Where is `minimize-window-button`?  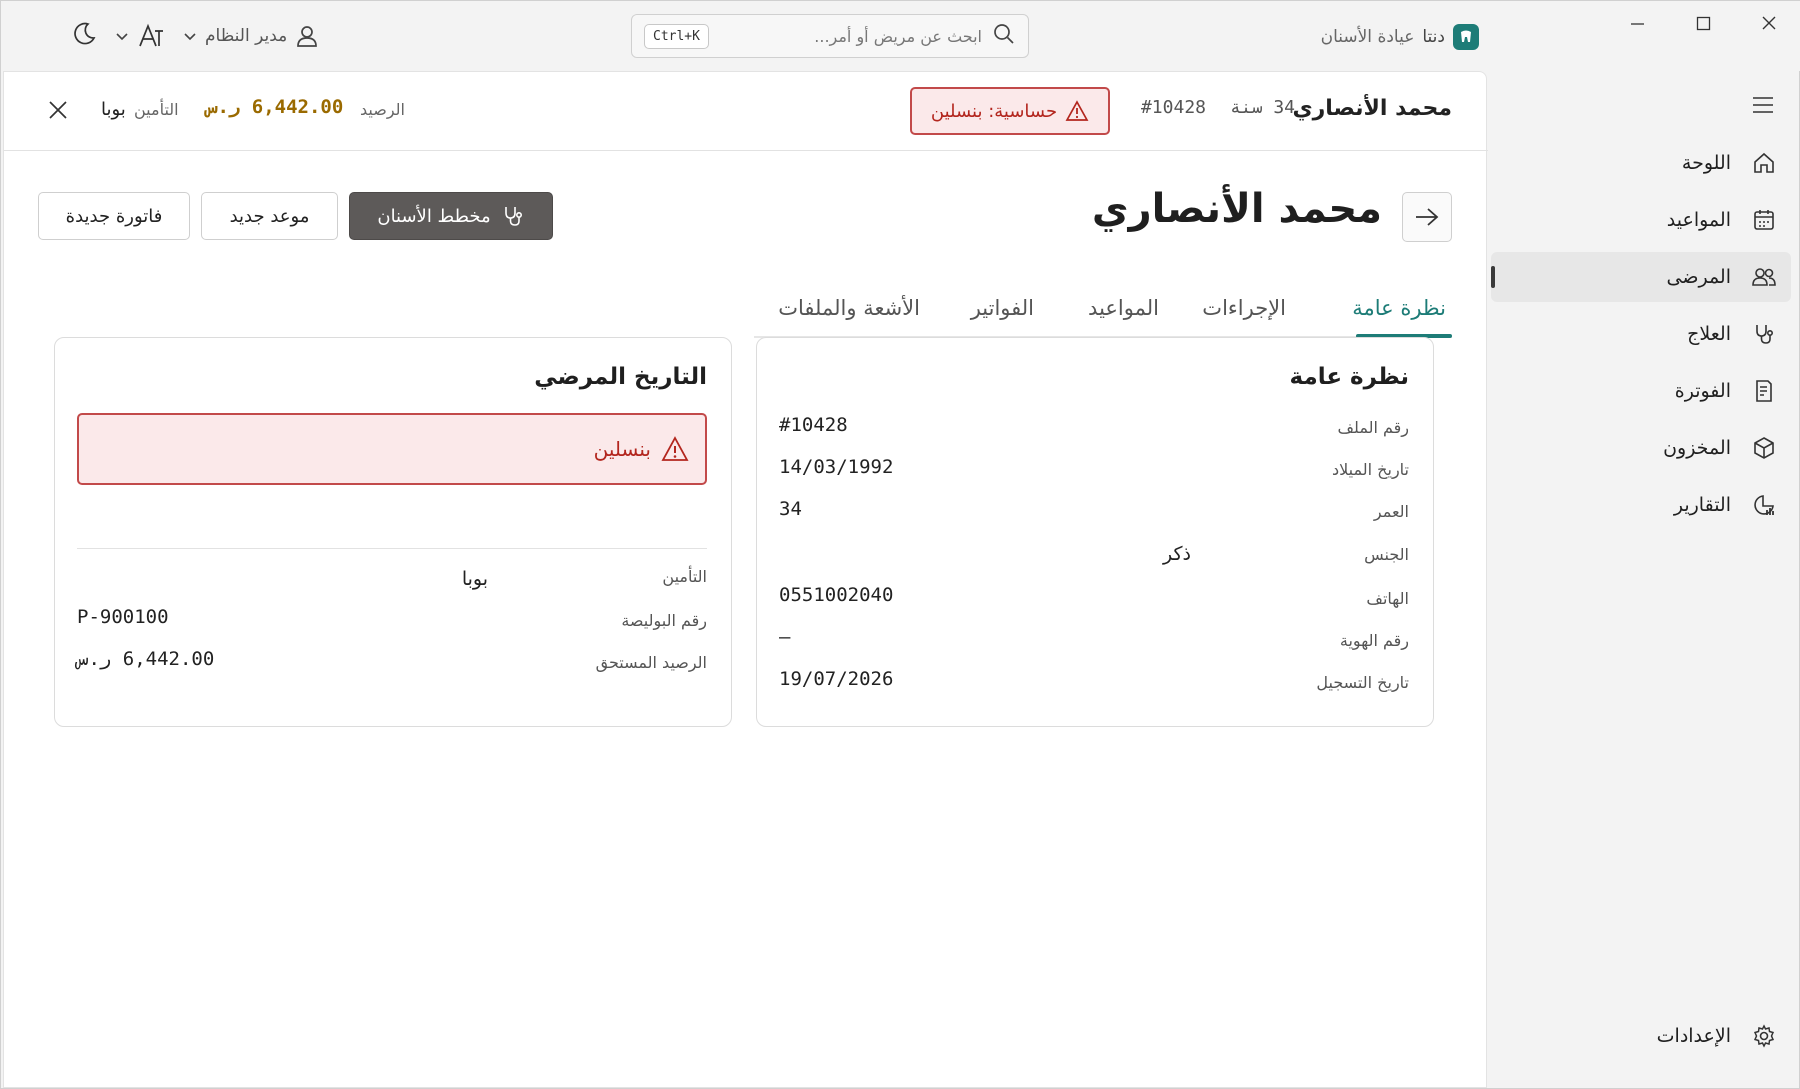 minimize-window-button is located at coordinates (1637, 23).